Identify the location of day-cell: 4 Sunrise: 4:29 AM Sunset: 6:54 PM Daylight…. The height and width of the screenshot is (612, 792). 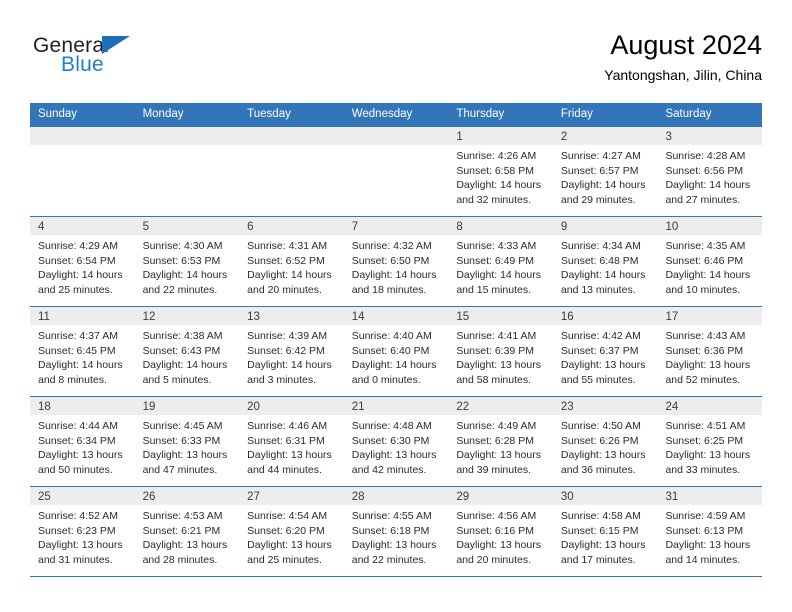
(82, 261).